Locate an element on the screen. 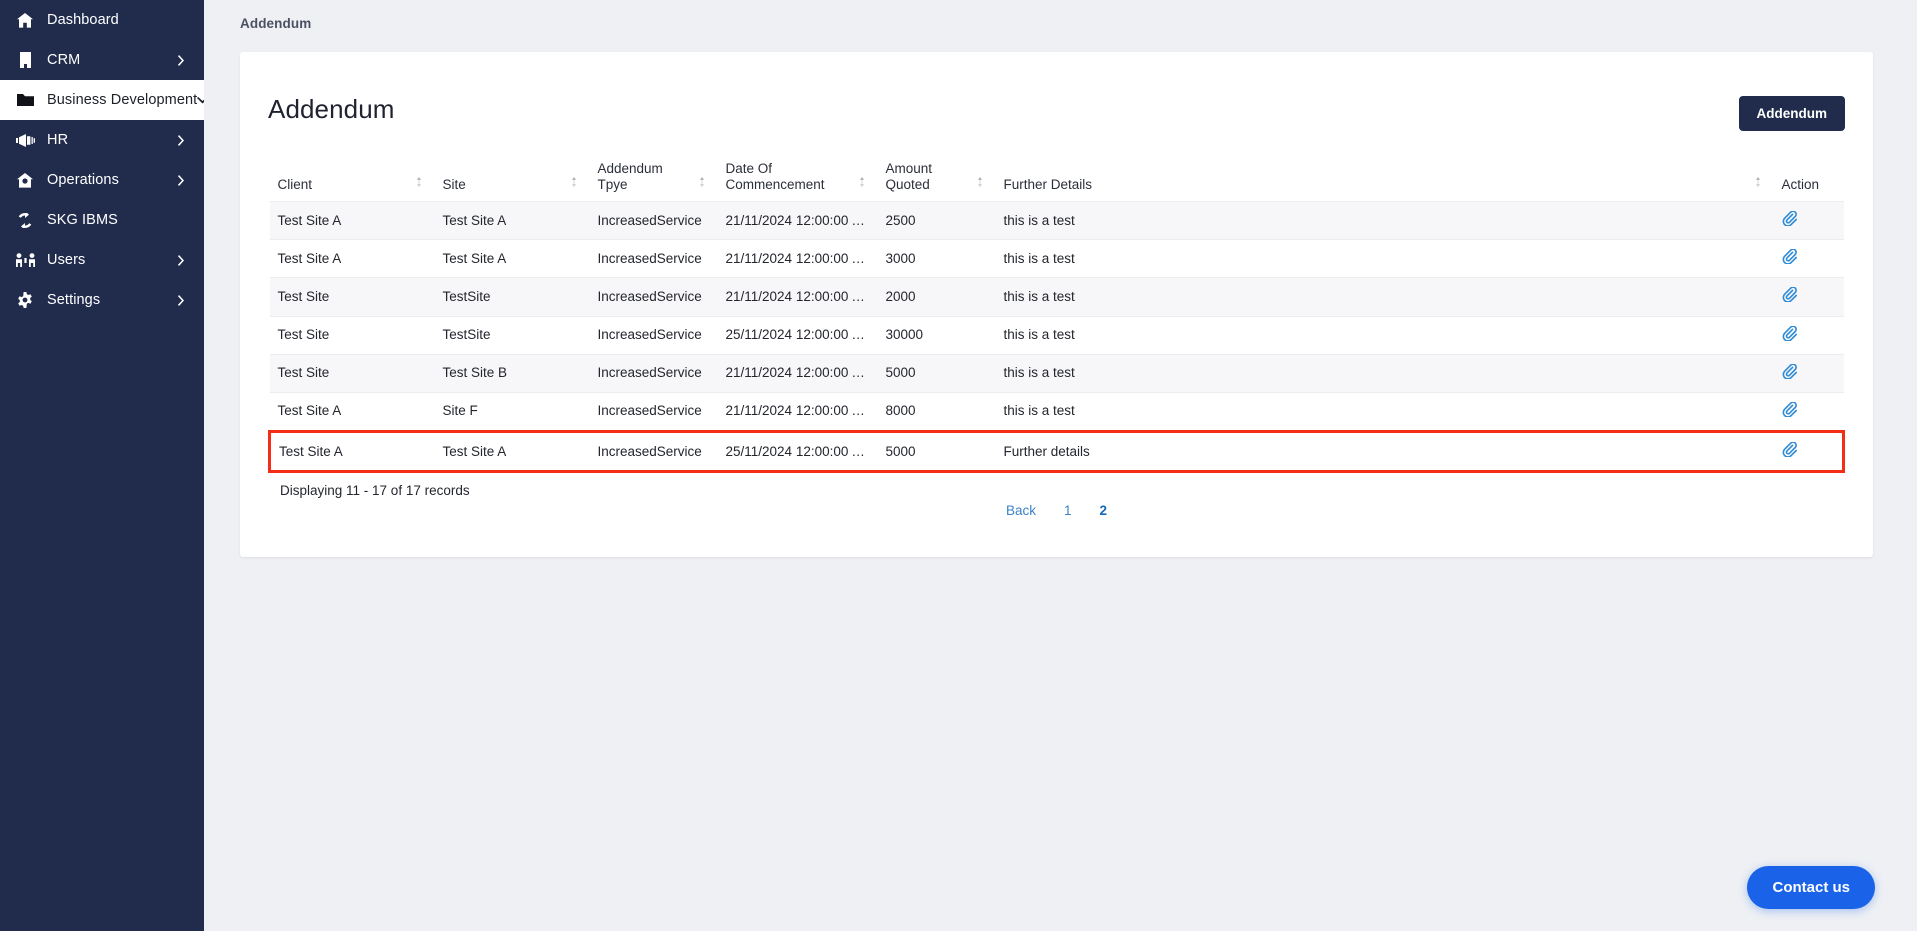 This screenshot has width=1917, height=931. sidebar-item-label: Settings is located at coordinates (74, 300).